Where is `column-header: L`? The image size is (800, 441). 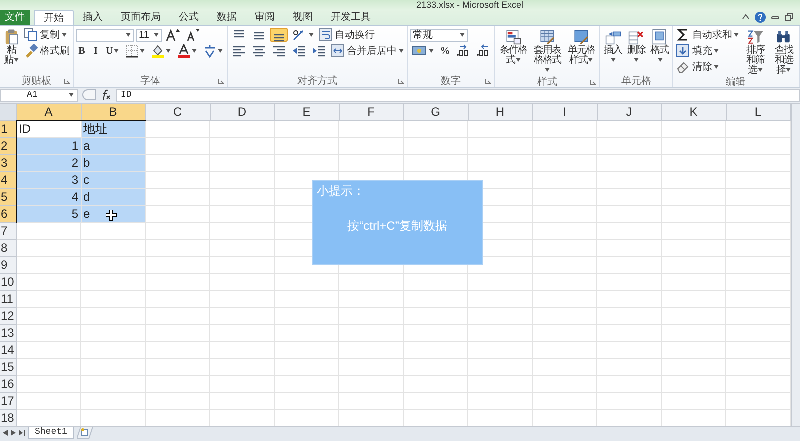
column-header: L is located at coordinates (758, 112).